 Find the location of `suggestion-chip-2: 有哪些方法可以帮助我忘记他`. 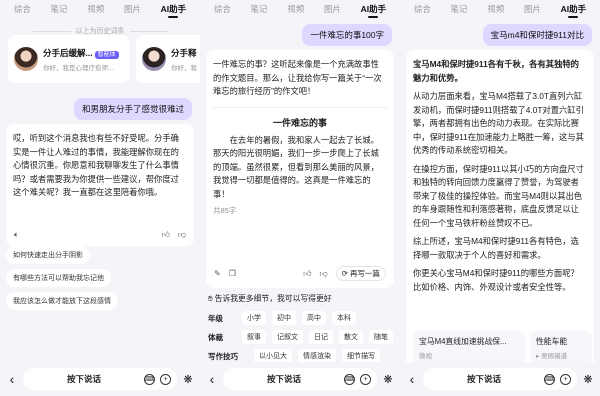

suggestion-chip-2: 有哪些方法可以帮助我忘记他 is located at coordinates (58, 278).